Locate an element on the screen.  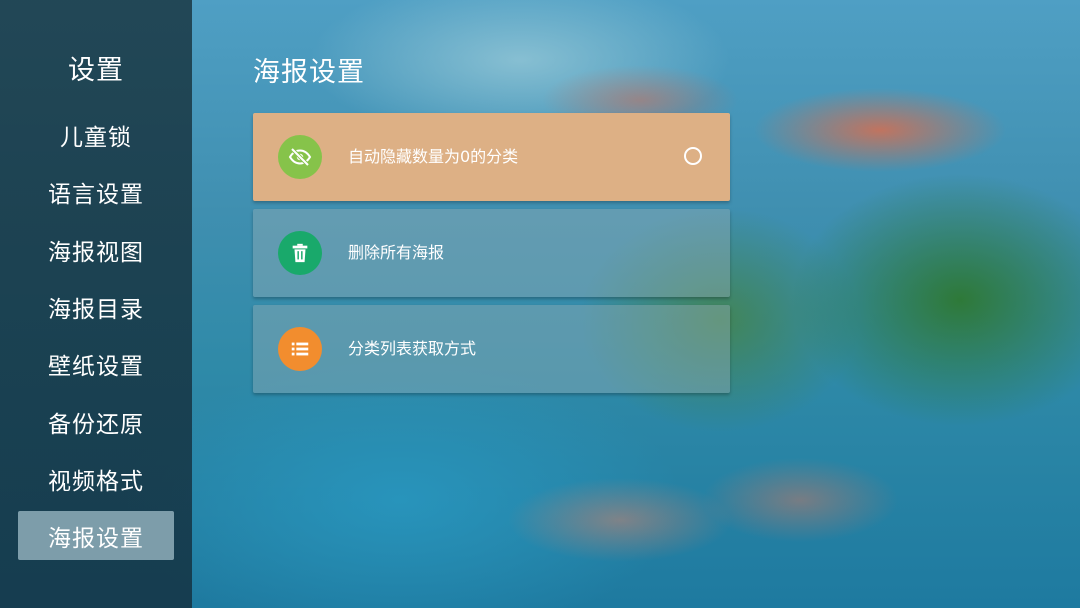
trash-icon is located at coordinates (300, 253).